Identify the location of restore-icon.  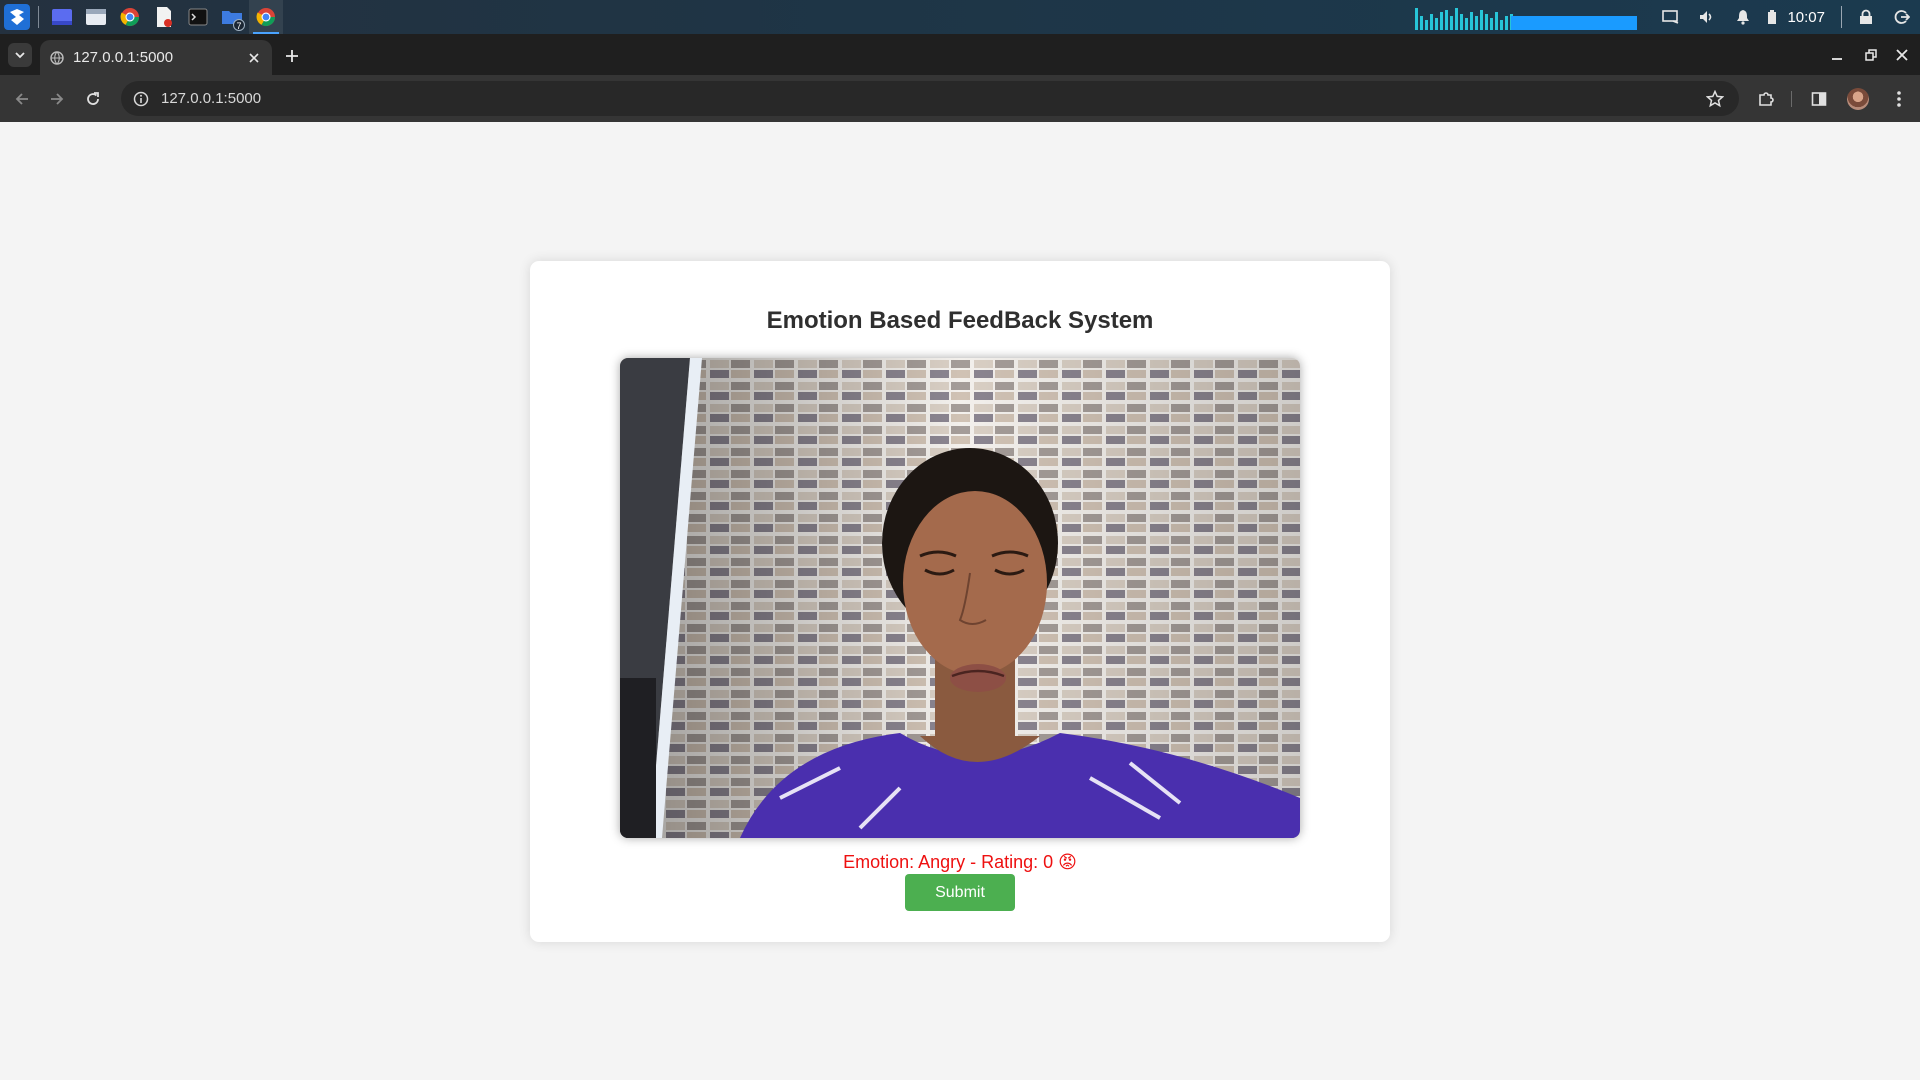
(1871, 55).